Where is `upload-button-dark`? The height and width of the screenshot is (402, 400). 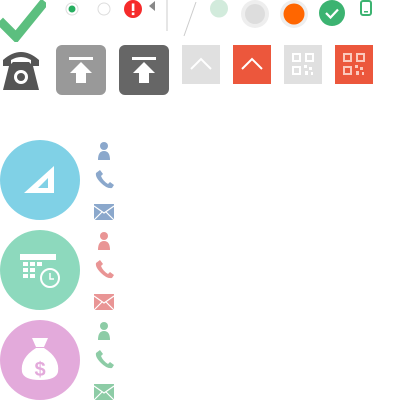
upload-button-dark is located at coordinates (144, 70).